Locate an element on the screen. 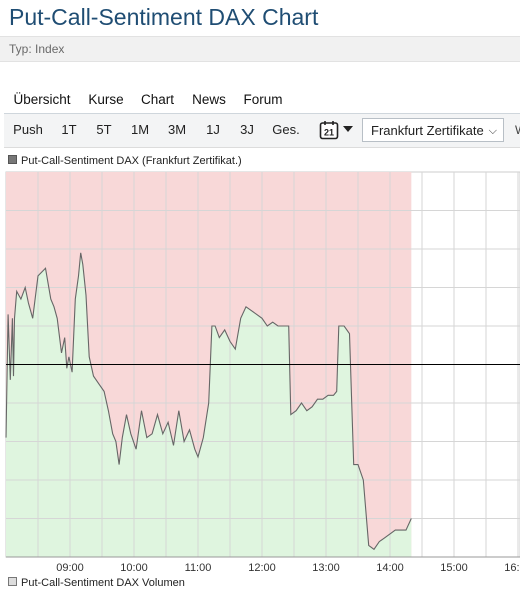 Image resolution: width=520 pixels, height=598 pixels. calendar-day: 21 is located at coordinates (329, 133).